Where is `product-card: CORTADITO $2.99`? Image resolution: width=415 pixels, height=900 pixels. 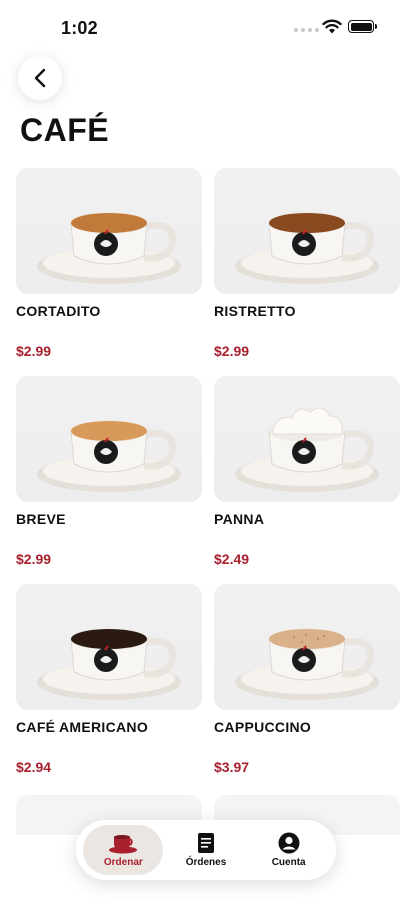 product-card: CORTADITO $2.99 is located at coordinates (109, 263).